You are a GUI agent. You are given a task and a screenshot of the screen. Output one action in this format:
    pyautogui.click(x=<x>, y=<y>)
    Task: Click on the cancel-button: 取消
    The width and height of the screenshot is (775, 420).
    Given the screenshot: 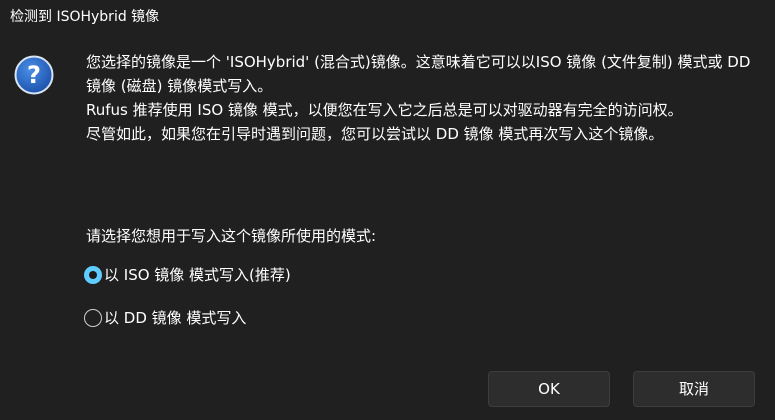 What is the action you would take?
    pyautogui.click(x=694, y=389)
    